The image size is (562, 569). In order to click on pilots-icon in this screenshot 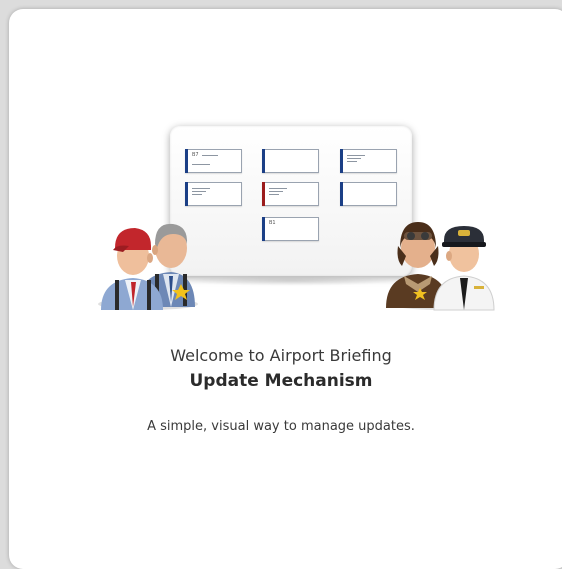, I will do `click(440, 266)`.